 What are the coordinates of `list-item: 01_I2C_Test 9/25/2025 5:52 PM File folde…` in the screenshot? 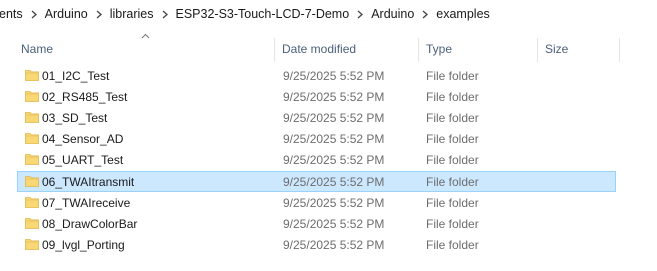 It's located at (316, 75).